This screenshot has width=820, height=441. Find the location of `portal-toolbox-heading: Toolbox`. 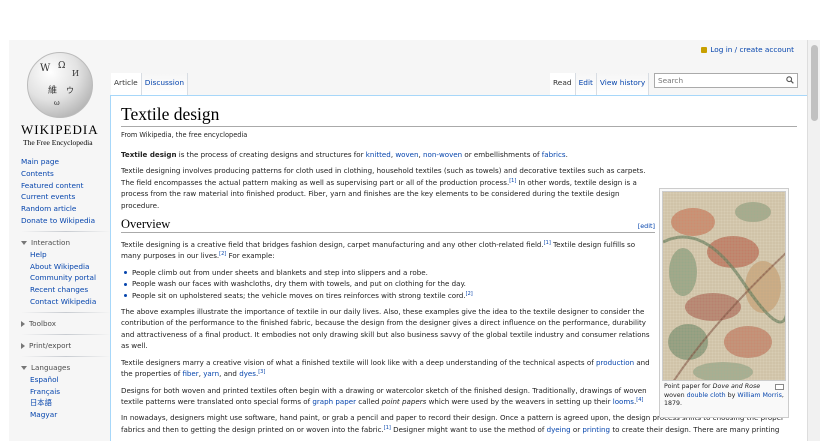

portal-toolbox-heading: Toolbox is located at coordinates (42, 323).